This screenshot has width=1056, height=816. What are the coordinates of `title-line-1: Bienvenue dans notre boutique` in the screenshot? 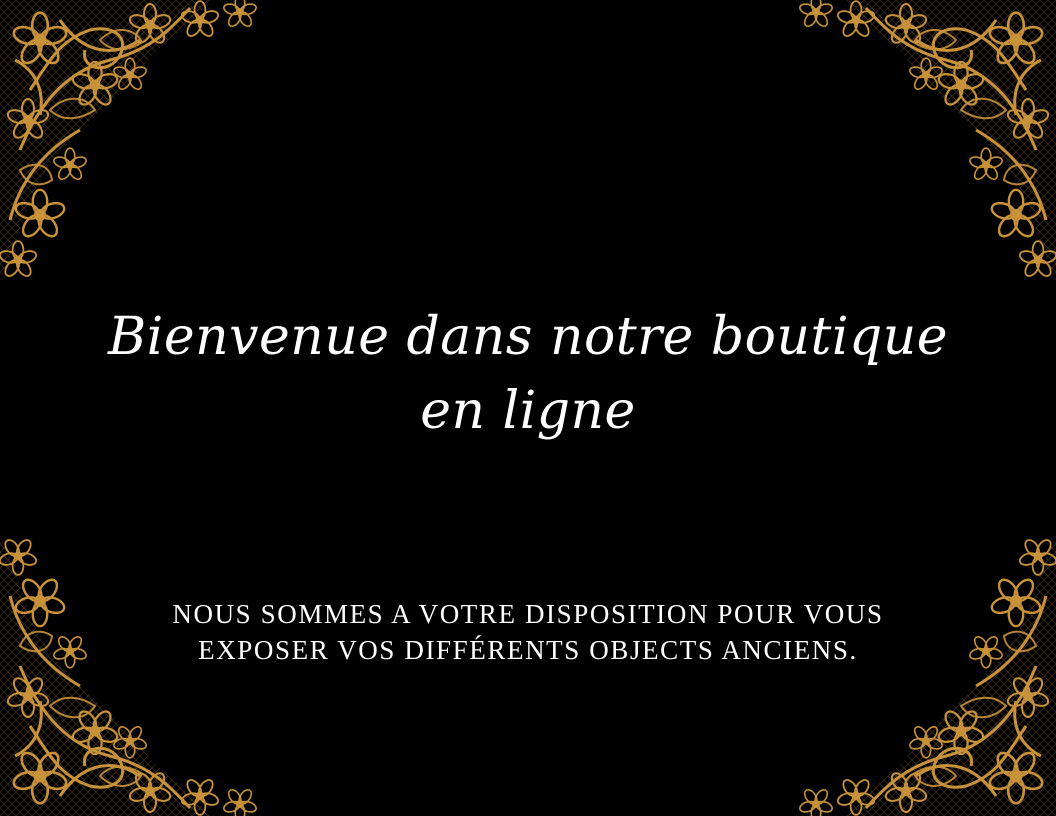 It's located at (528, 337).